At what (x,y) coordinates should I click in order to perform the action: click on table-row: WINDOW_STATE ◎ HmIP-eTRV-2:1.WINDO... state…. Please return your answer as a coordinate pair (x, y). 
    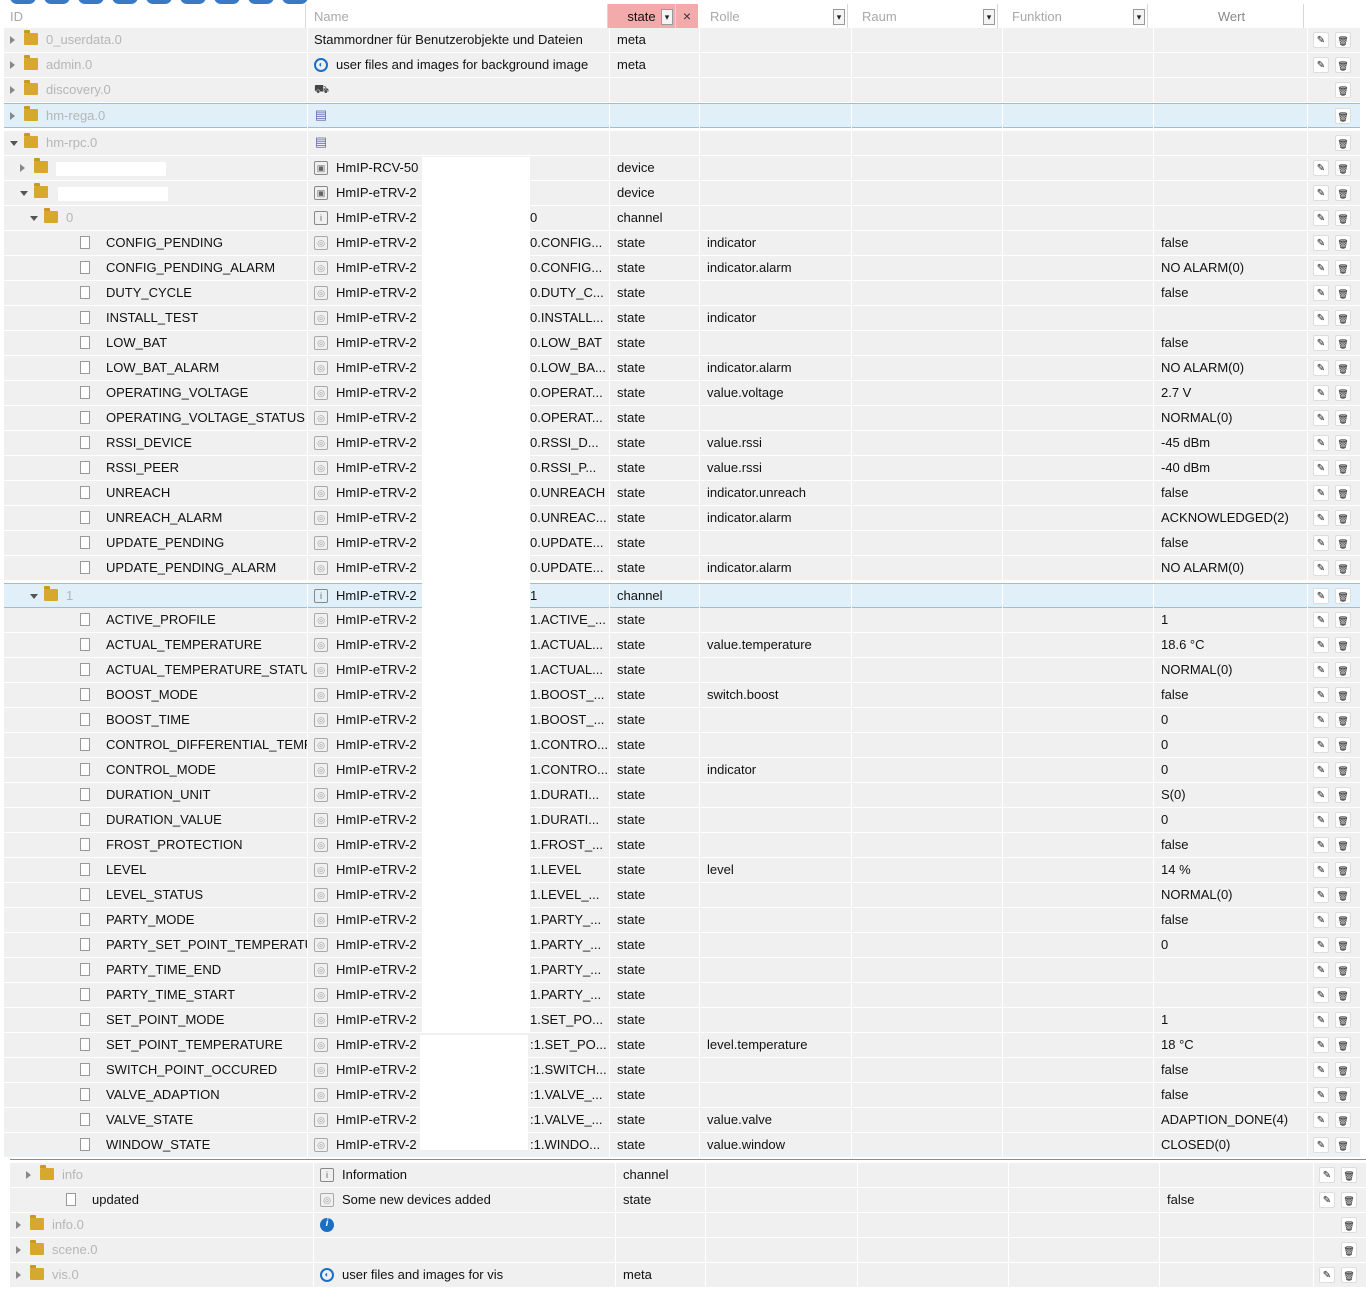
    Looking at the image, I should click on (682, 1145).